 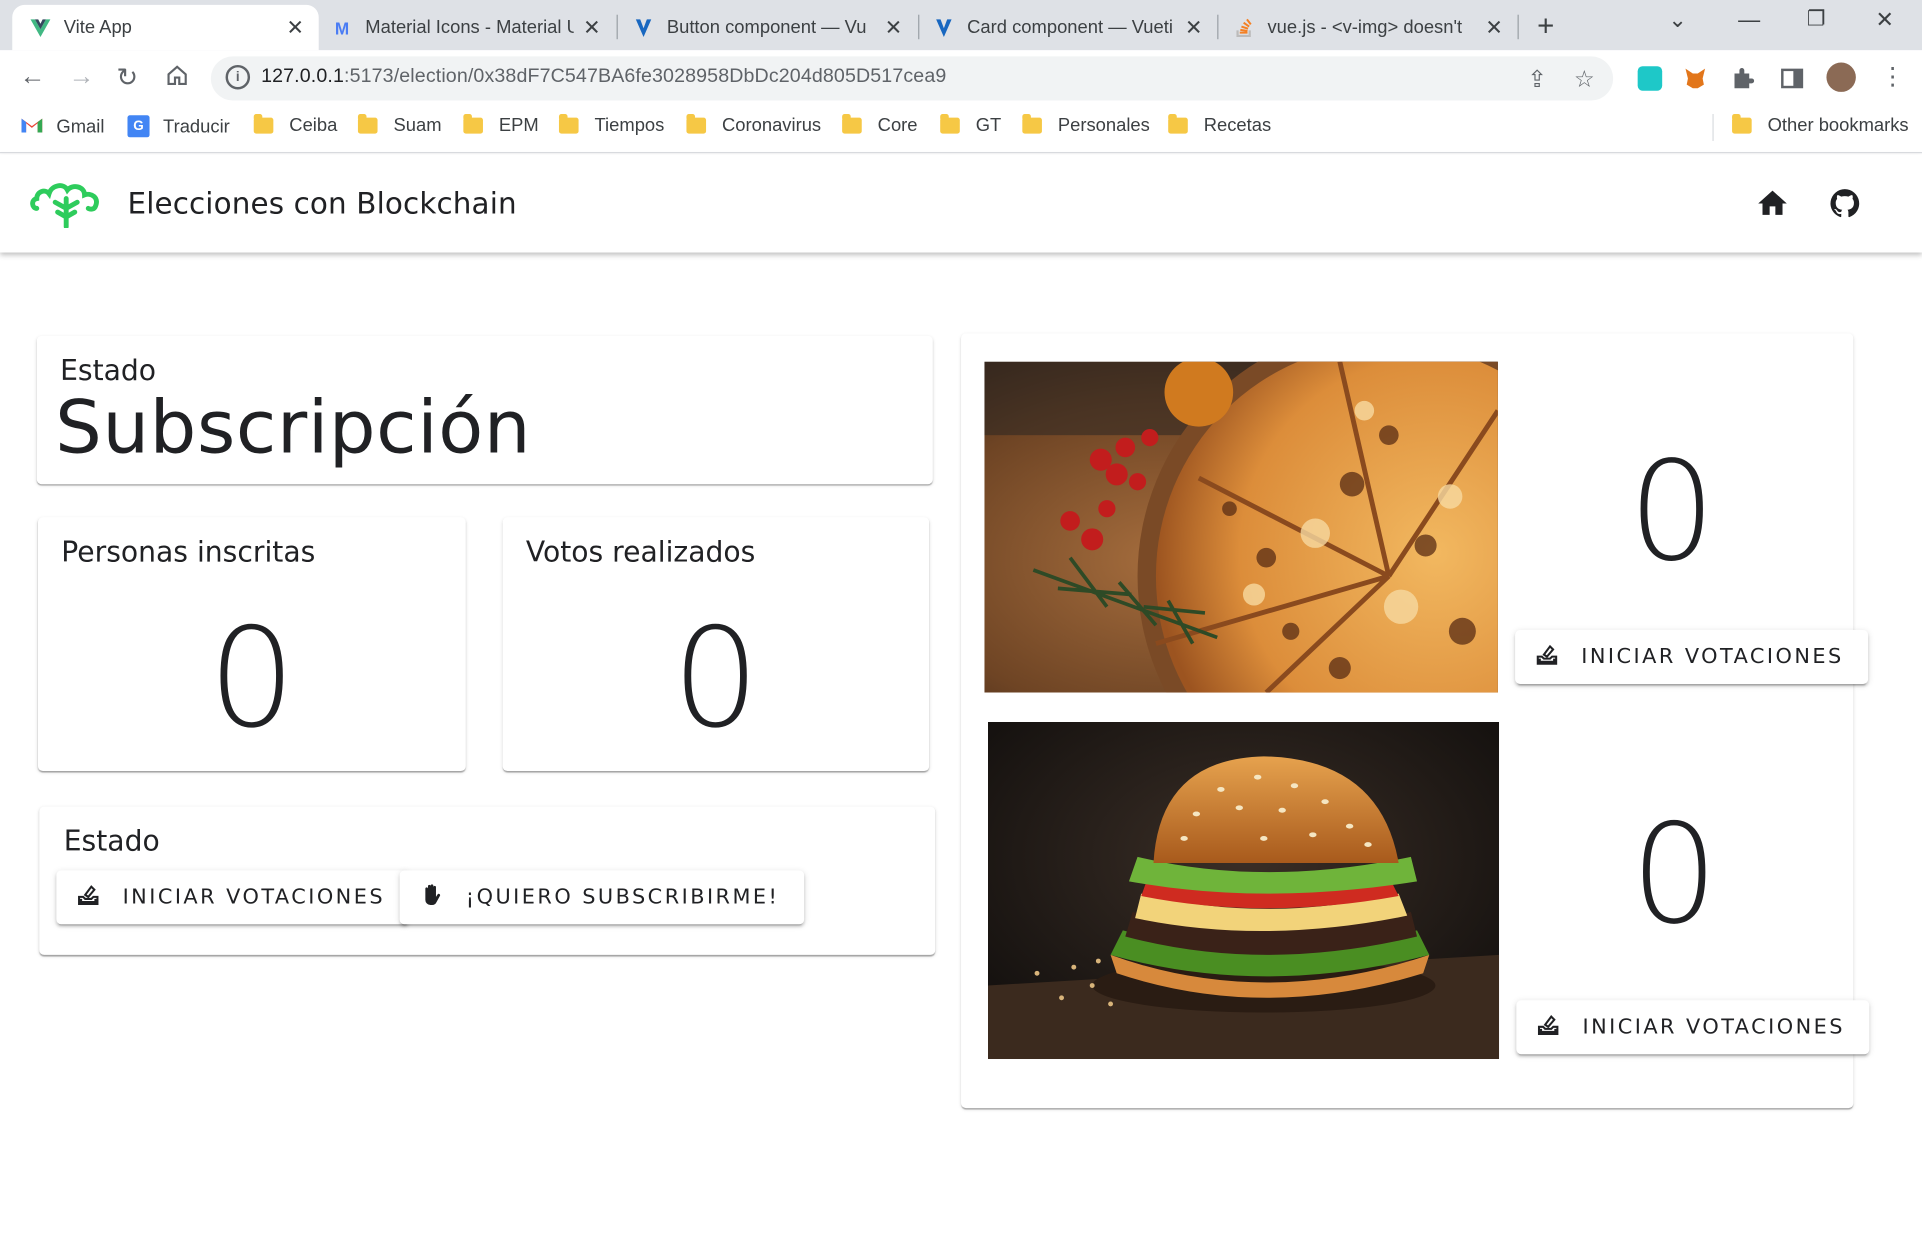 I want to click on bookmark-gmail: Gmail, so click(x=62, y=126).